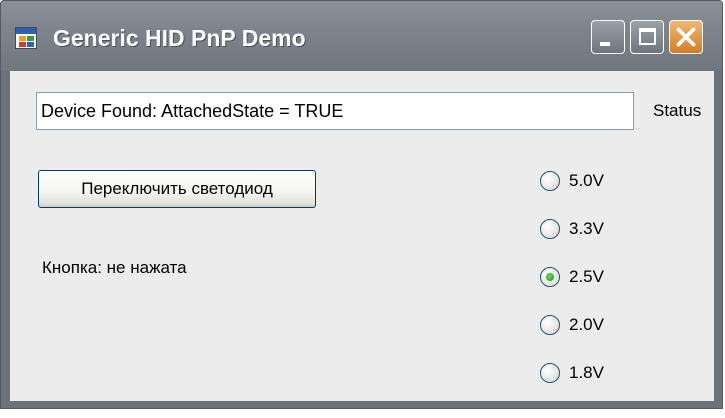 Image resolution: width=725 pixels, height=418 pixels. I want to click on toggle-led-button: Переключить светодиод, so click(177, 189).